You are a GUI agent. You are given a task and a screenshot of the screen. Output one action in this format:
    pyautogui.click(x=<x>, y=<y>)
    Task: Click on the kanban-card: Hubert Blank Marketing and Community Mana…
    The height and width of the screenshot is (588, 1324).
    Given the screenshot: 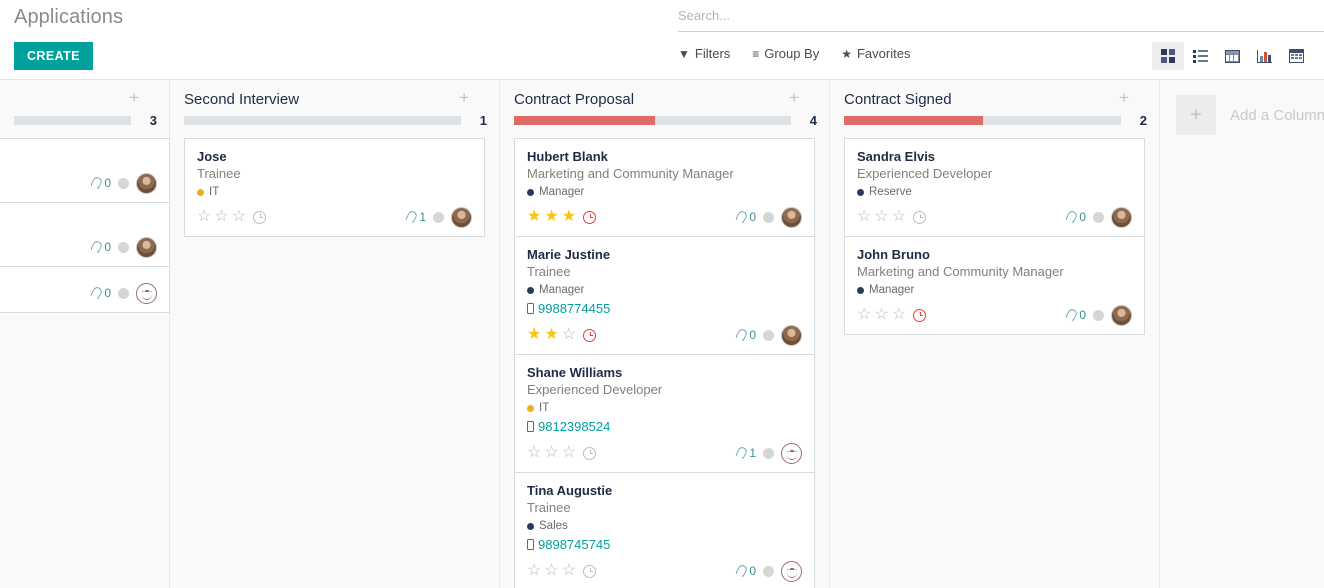 What is the action you would take?
    pyautogui.click(x=664, y=188)
    